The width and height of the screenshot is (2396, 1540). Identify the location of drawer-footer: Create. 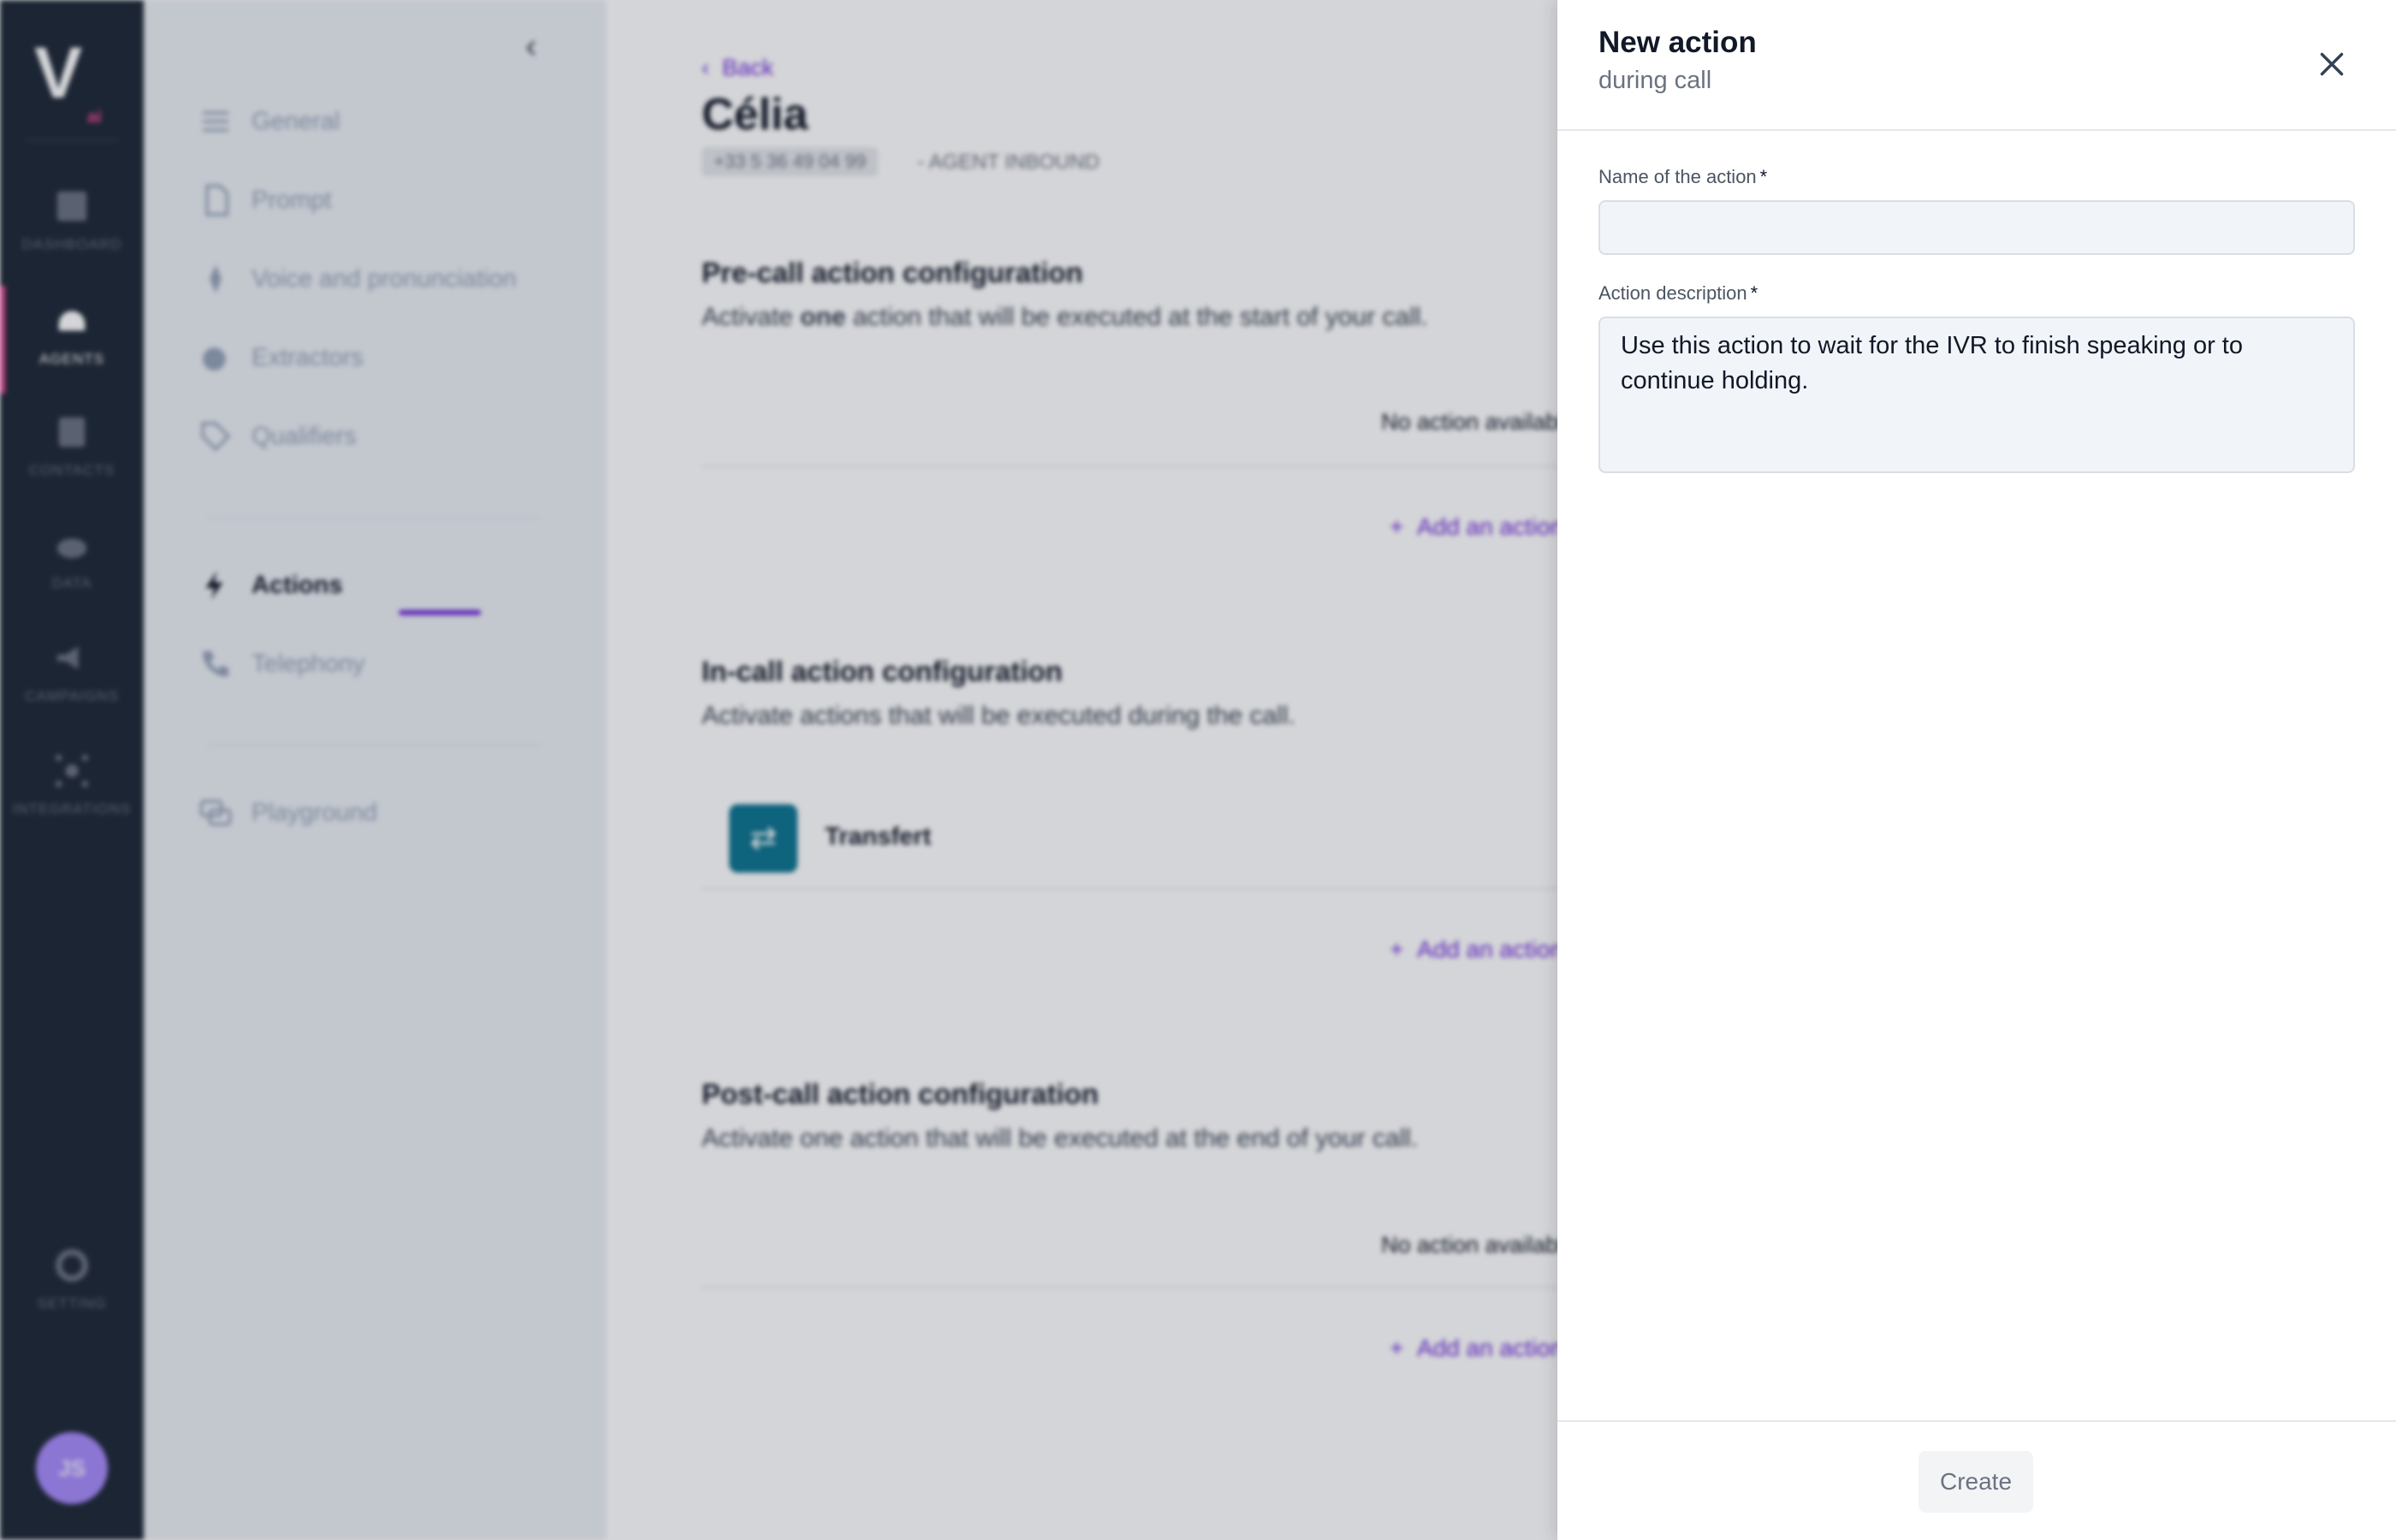
(1977, 1480).